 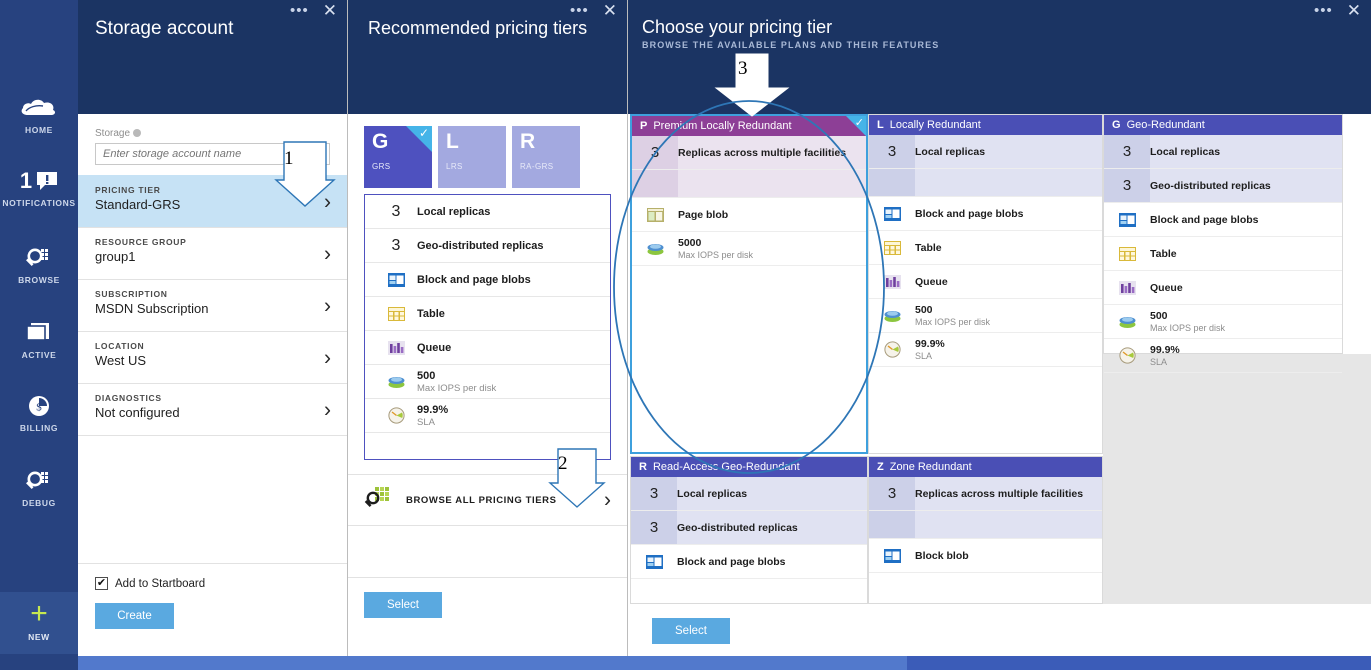 What do you see at coordinates (47, 181) in the screenshot?
I see `notification-icon` at bounding box center [47, 181].